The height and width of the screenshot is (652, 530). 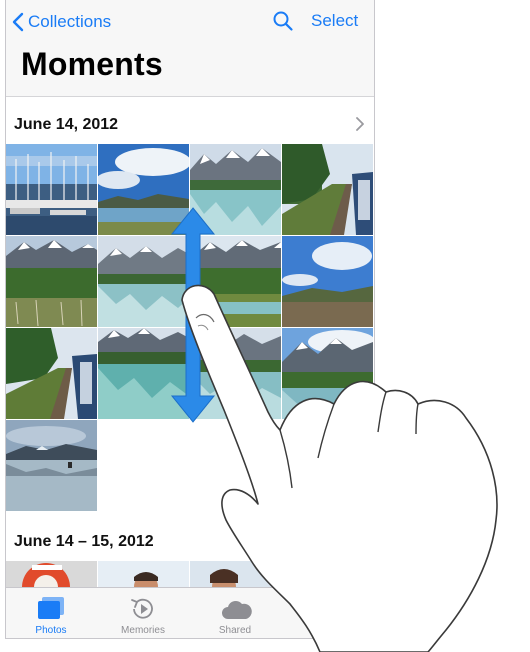 I want to click on back-button-label: Collections, so click(x=70, y=21).